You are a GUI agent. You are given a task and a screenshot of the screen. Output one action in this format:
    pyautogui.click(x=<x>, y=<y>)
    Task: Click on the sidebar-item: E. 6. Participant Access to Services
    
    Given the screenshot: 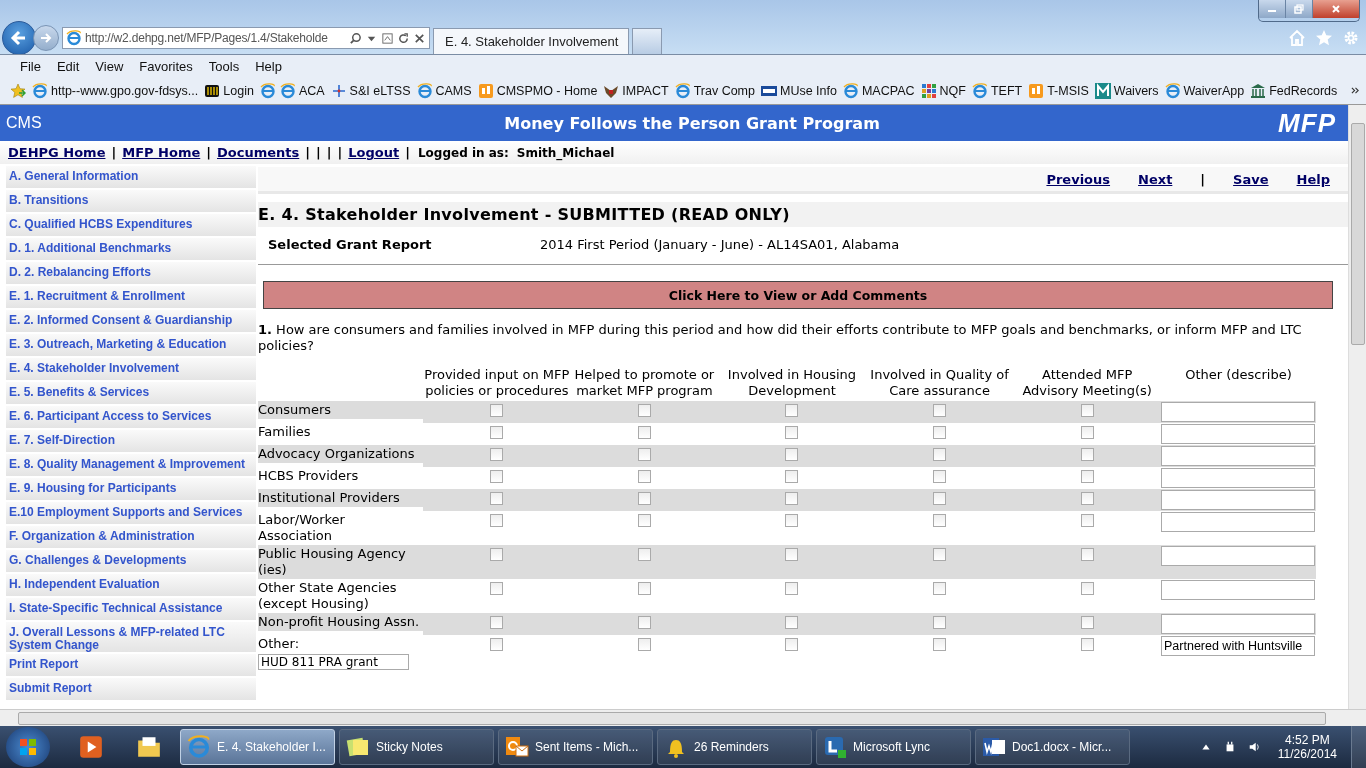 What is the action you would take?
    pyautogui.click(x=131, y=417)
    